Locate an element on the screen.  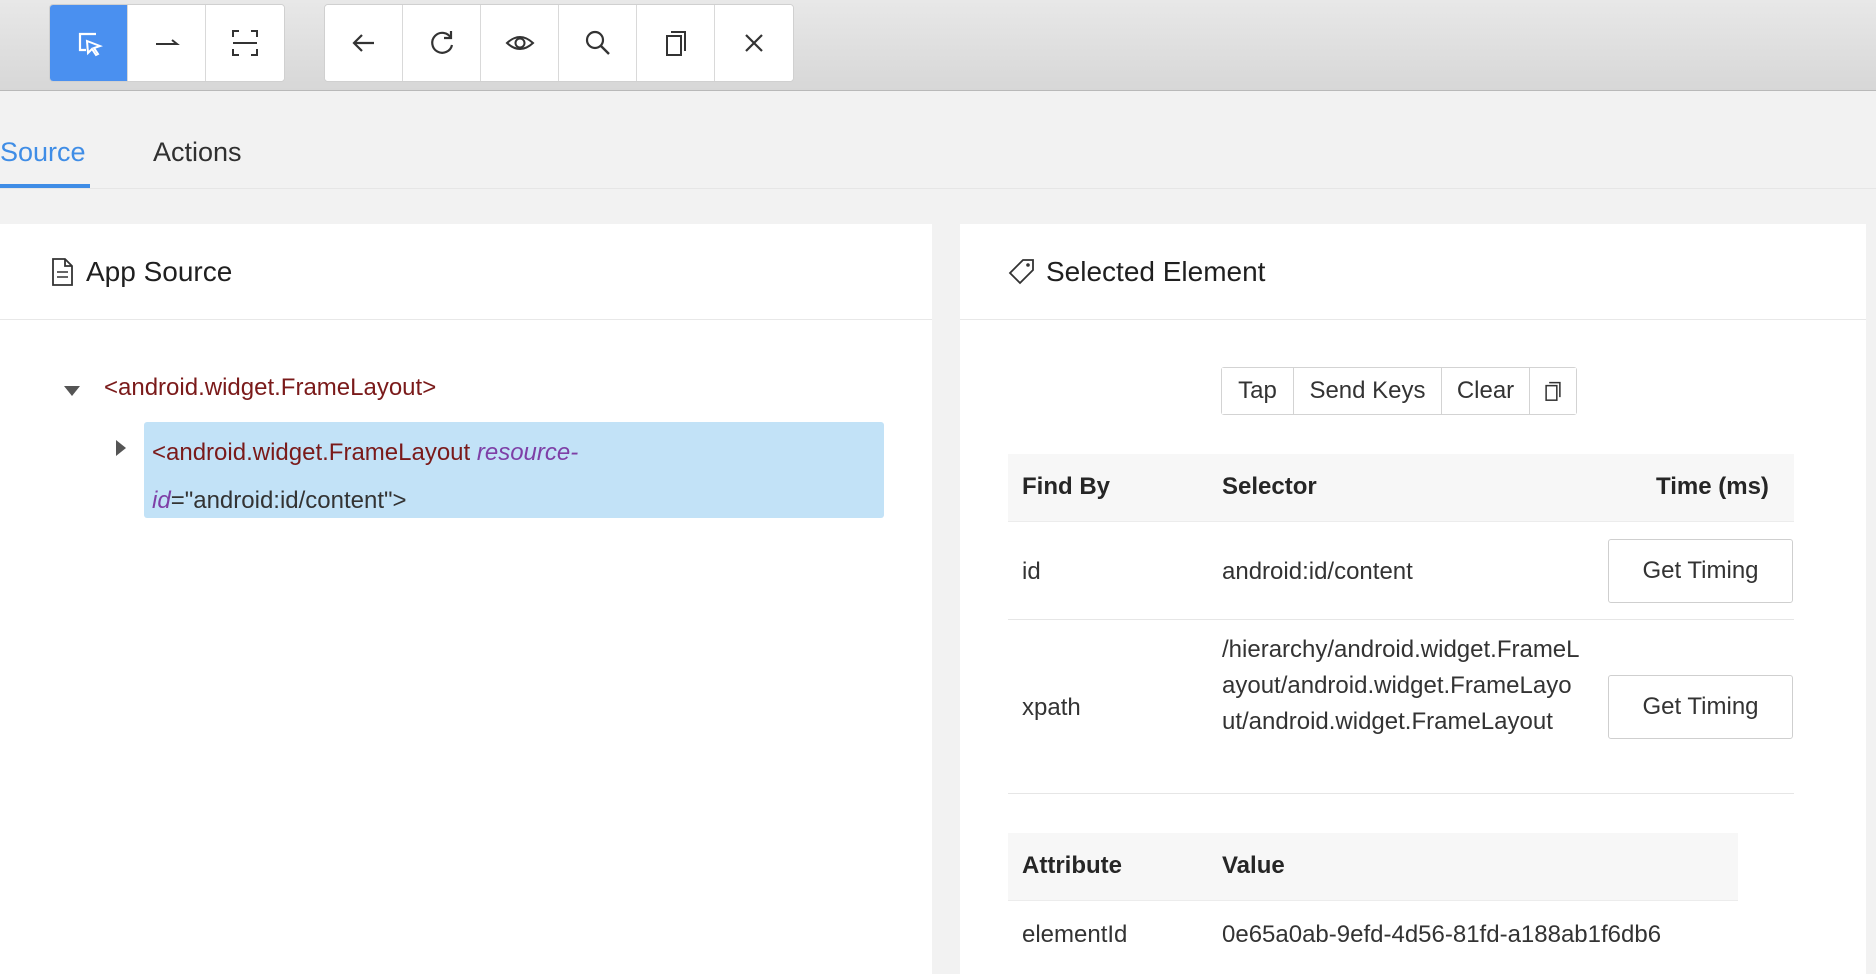
tab-source: Source is located at coordinates (43, 152).